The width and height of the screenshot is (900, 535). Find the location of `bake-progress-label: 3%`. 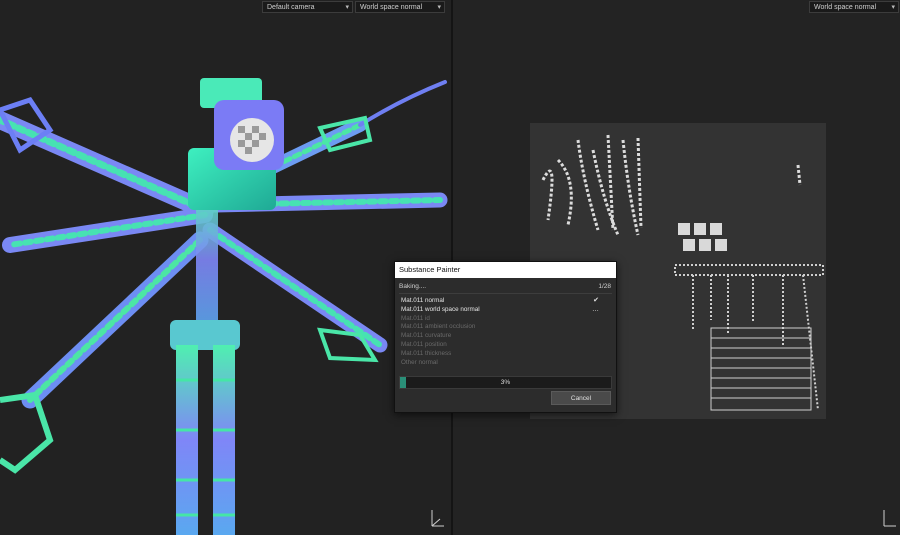

bake-progress-label: 3% is located at coordinates (505, 382).